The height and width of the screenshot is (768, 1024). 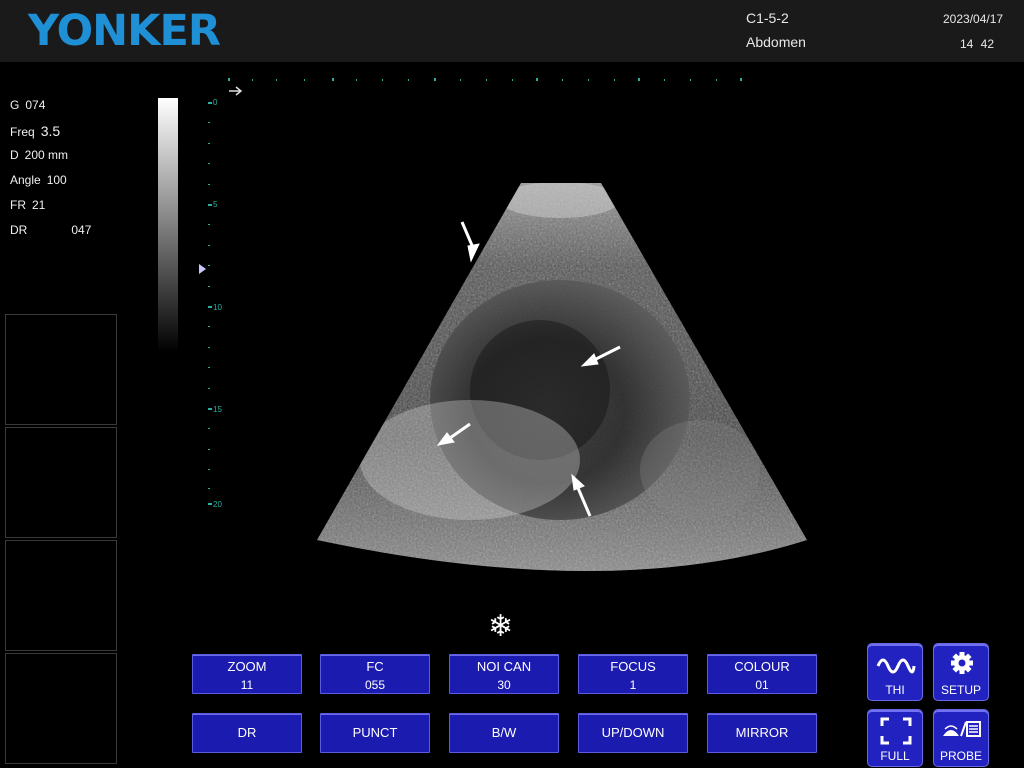 What do you see at coordinates (202, 269) in the screenshot?
I see `focus-marker-icon` at bounding box center [202, 269].